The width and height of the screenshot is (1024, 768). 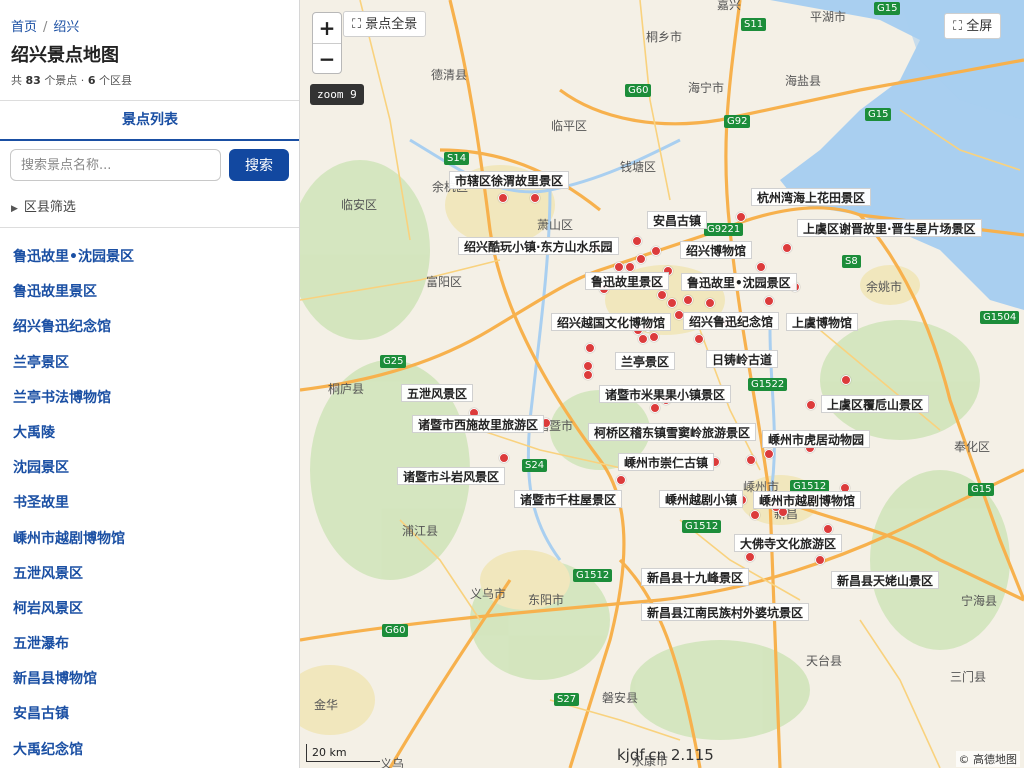 What do you see at coordinates (664, 37) in the screenshot?
I see `town-label: 桐乡市` at bounding box center [664, 37].